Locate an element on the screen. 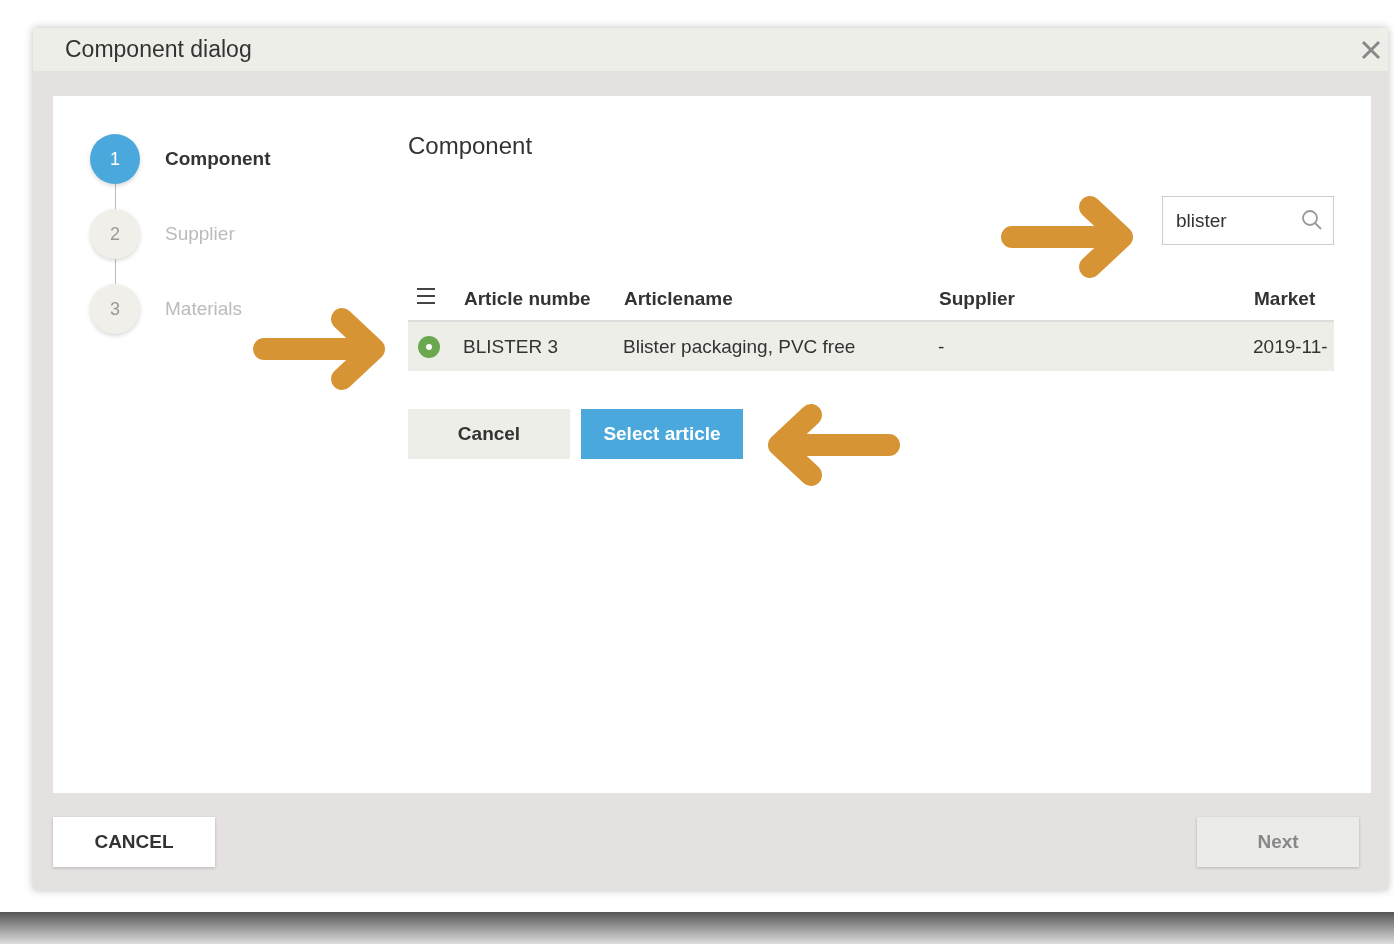 The image size is (1394, 944). cancel-button: CANCEL is located at coordinates (134, 842).